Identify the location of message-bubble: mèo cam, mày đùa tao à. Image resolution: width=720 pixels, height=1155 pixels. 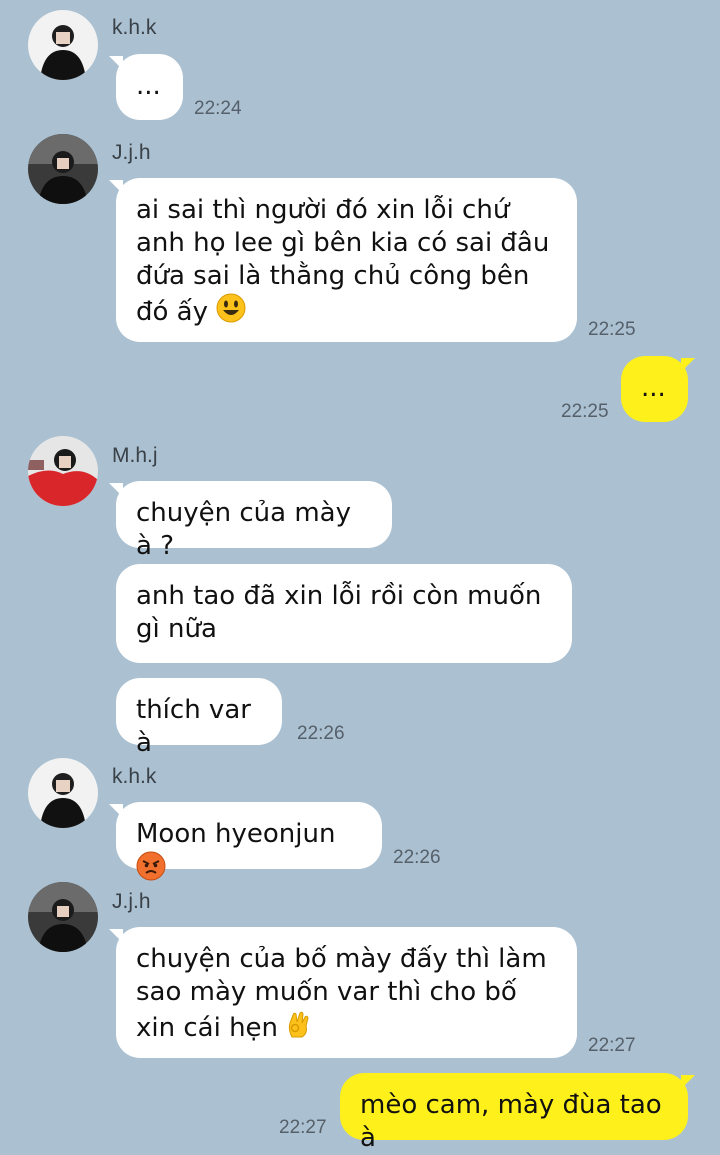
(517, 1113).